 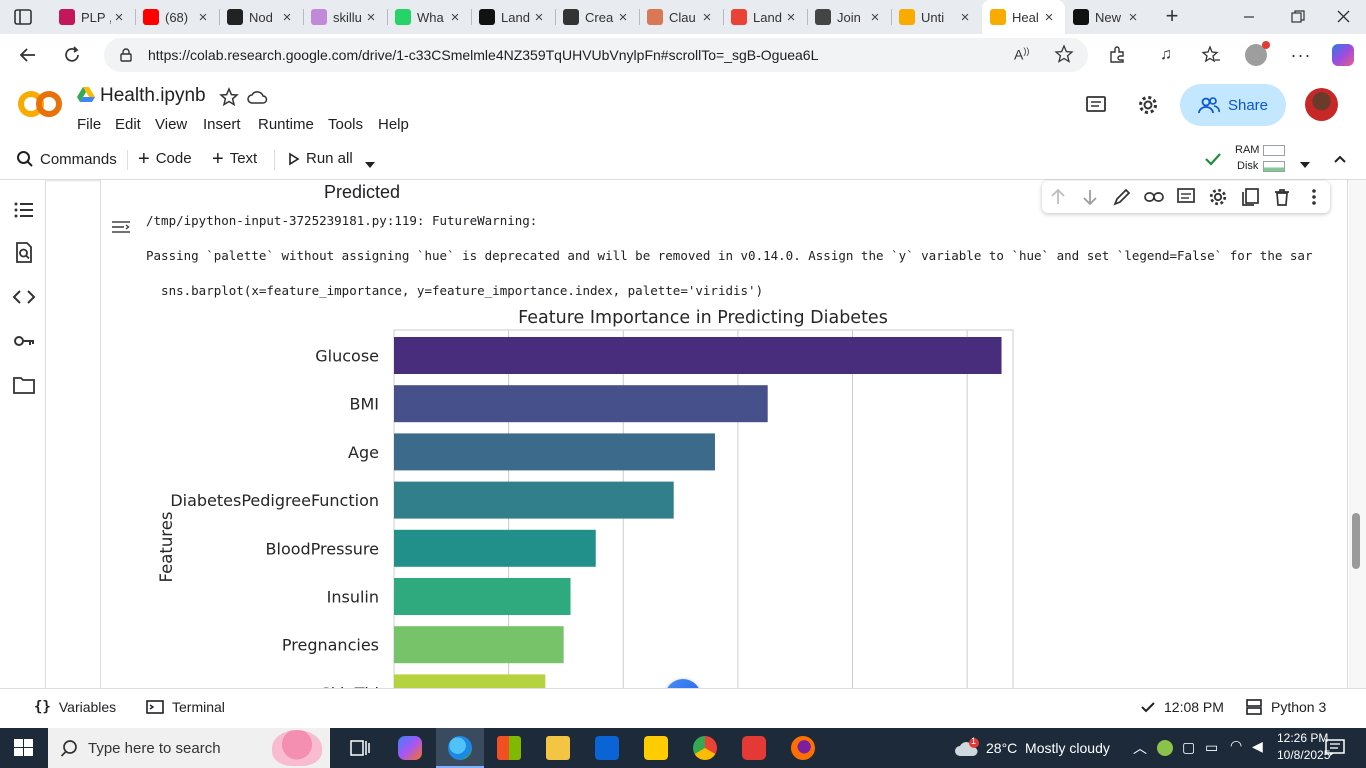 I want to click on file-explorer-icon, so click(x=558, y=748).